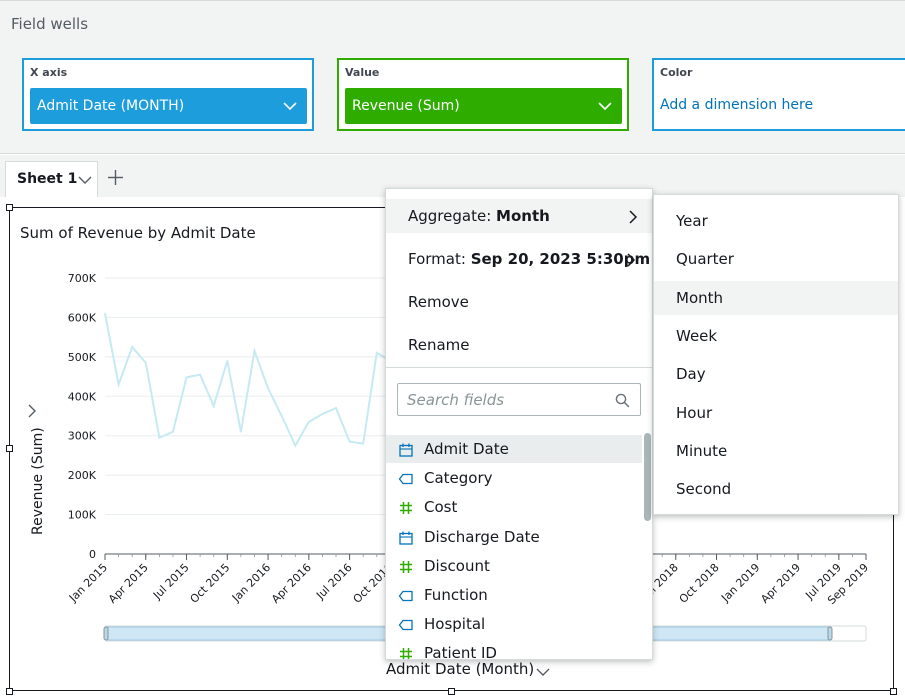  What do you see at coordinates (694, 412) in the screenshot?
I see `submenu-item-label: Hour` at bounding box center [694, 412].